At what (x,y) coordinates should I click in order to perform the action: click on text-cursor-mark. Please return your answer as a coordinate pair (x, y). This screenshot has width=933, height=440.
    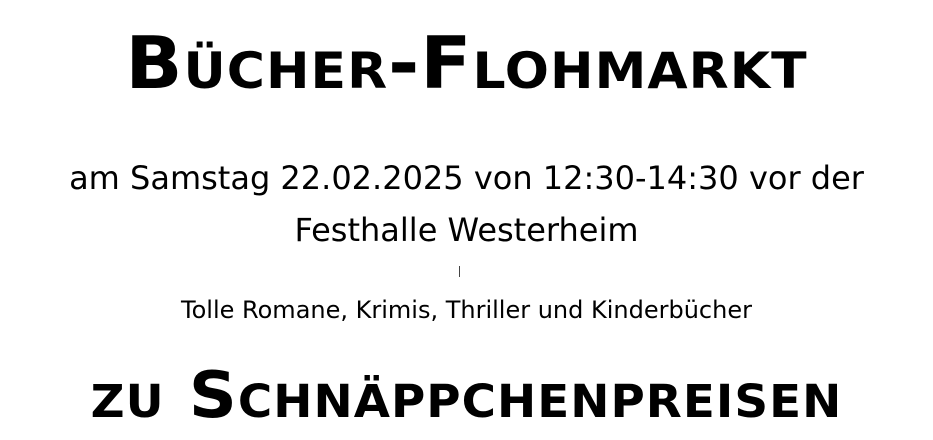
    Looking at the image, I should click on (459, 271).